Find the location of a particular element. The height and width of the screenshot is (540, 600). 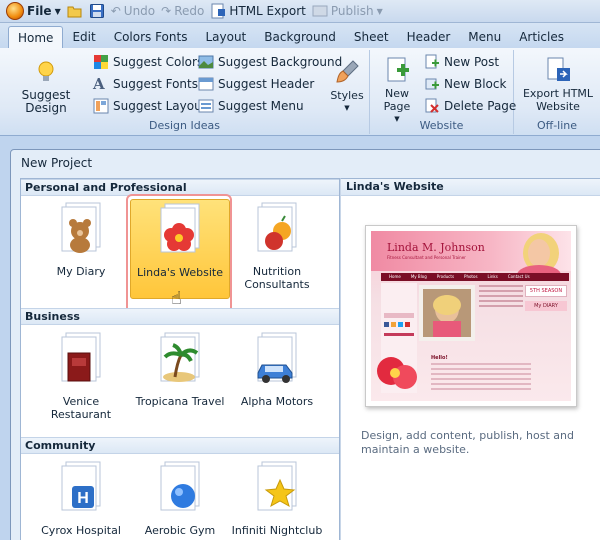

export-html-icon is located at coordinates (558, 70).